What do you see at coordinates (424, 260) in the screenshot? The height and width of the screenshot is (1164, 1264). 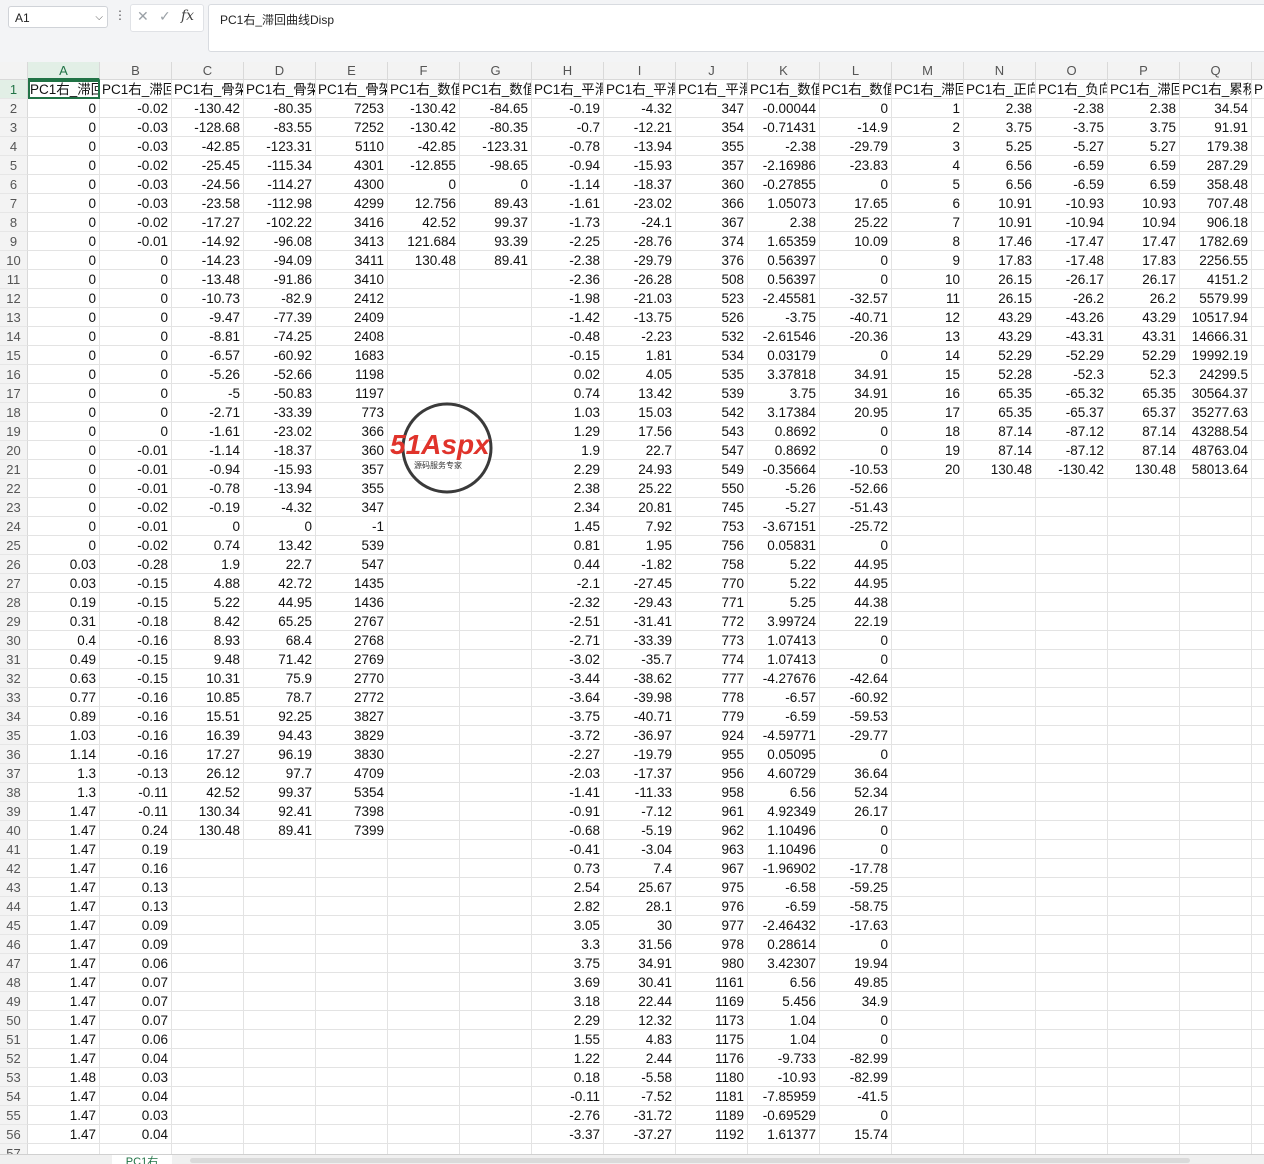 I see `cell: 130.48` at bounding box center [424, 260].